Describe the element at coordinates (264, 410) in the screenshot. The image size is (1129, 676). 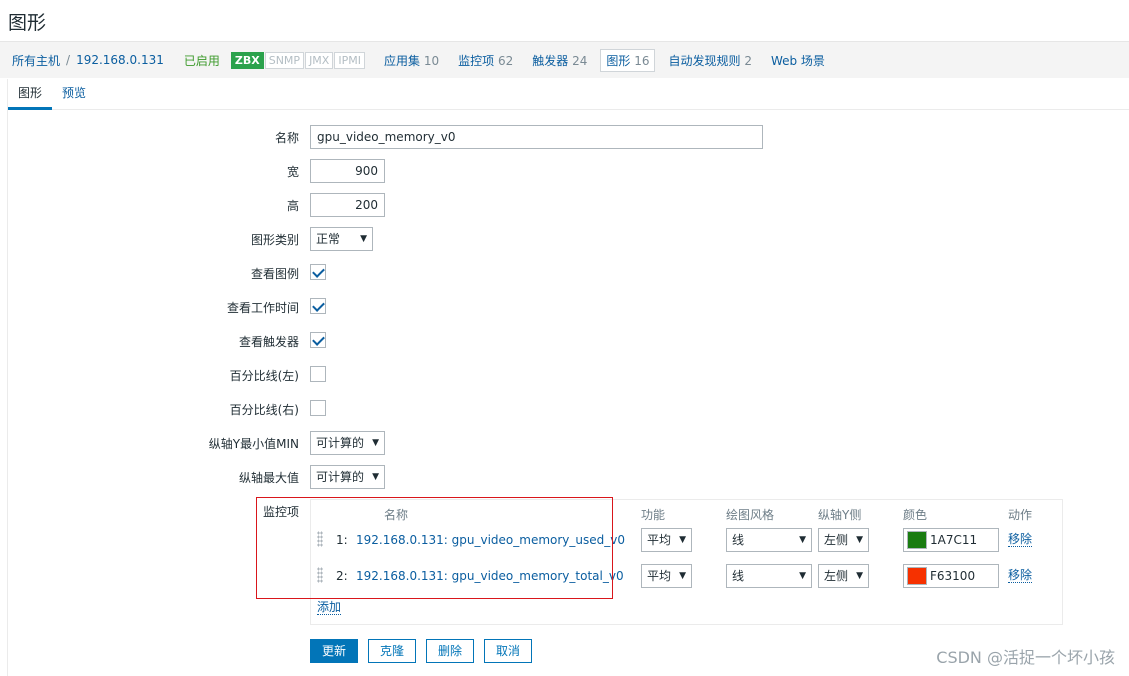
I see `percentile-right-label: 百分比线(右)` at that location.